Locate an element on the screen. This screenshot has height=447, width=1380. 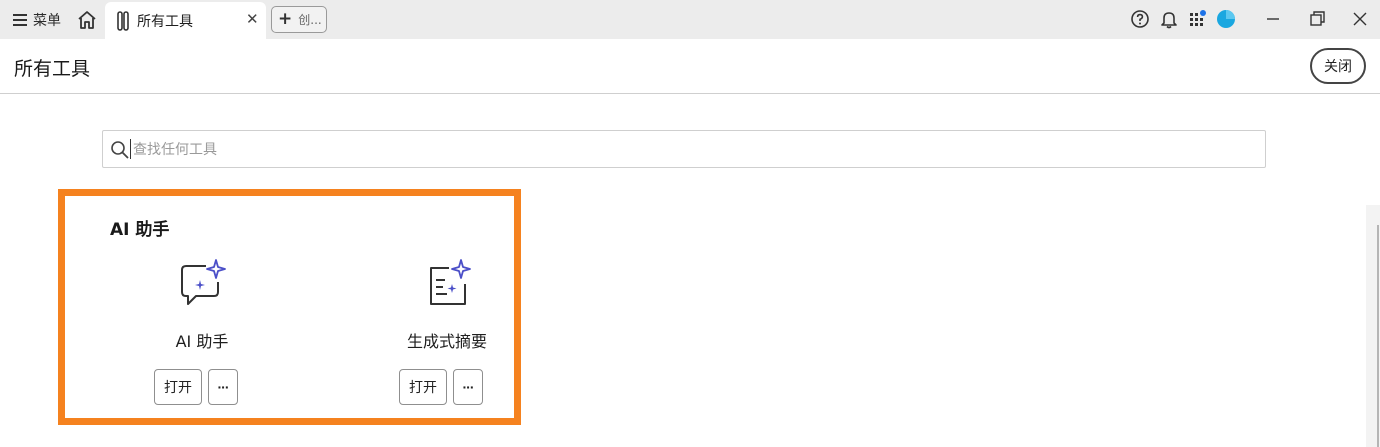
section-title: AI 助手 is located at coordinates (140, 230).